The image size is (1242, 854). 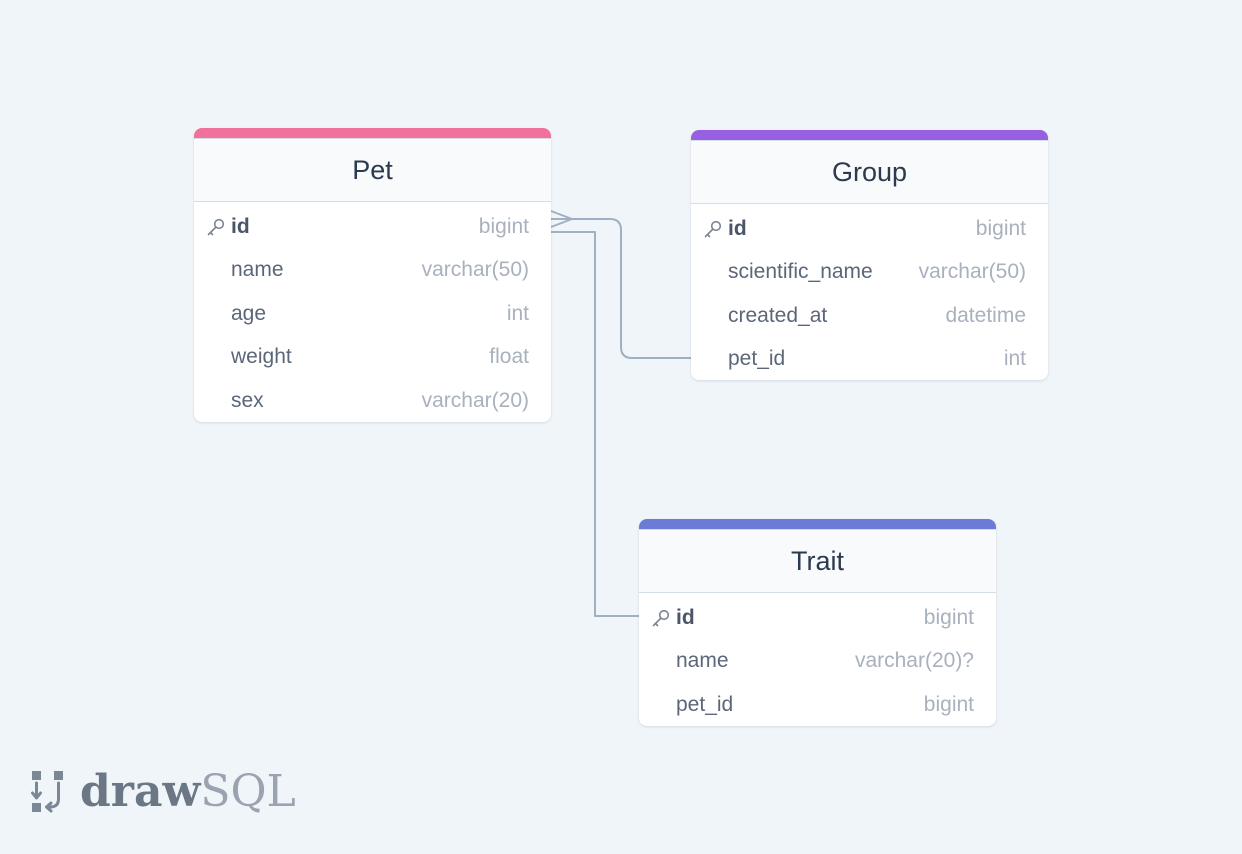 What do you see at coordinates (817, 561) in the screenshot?
I see `table-title: Trait` at bounding box center [817, 561].